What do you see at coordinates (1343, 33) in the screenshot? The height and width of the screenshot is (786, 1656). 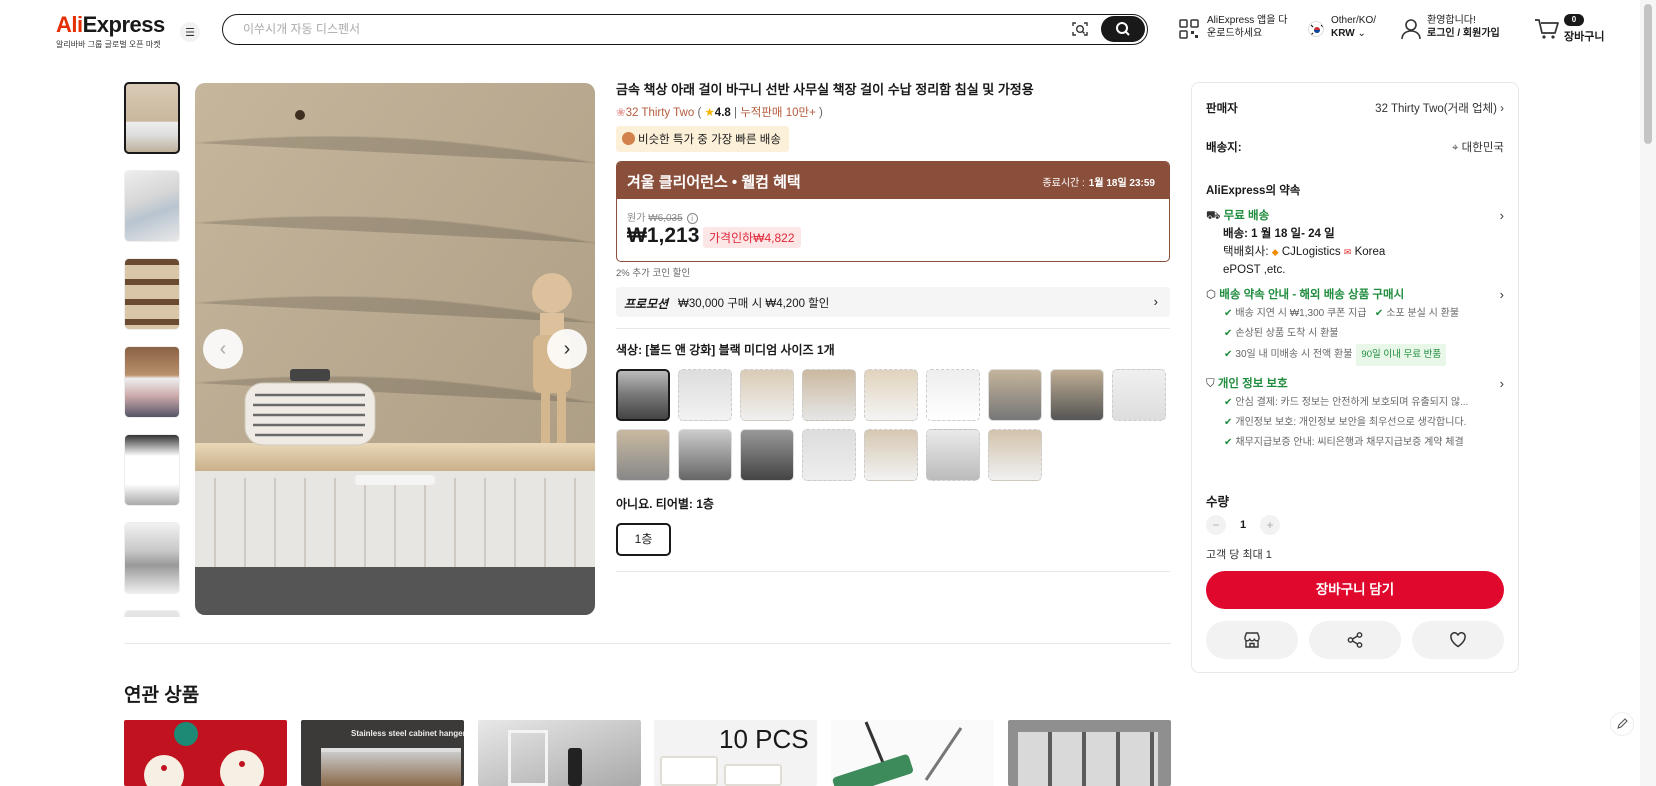 I see `currency: KRW` at bounding box center [1343, 33].